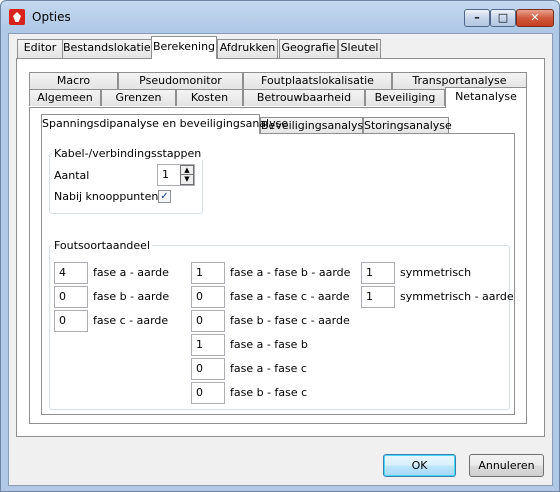 Image resolution: width=560 pixels, height=492 pixels. I want to click on tab-beveiliging: Beveiliging, so click(405, 97).